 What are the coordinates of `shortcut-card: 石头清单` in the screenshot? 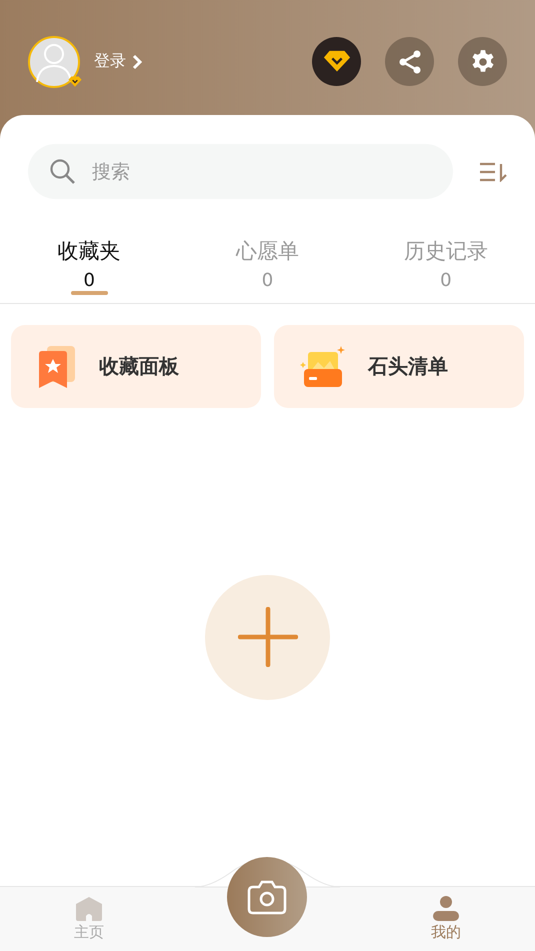 It's located at (399, 366).